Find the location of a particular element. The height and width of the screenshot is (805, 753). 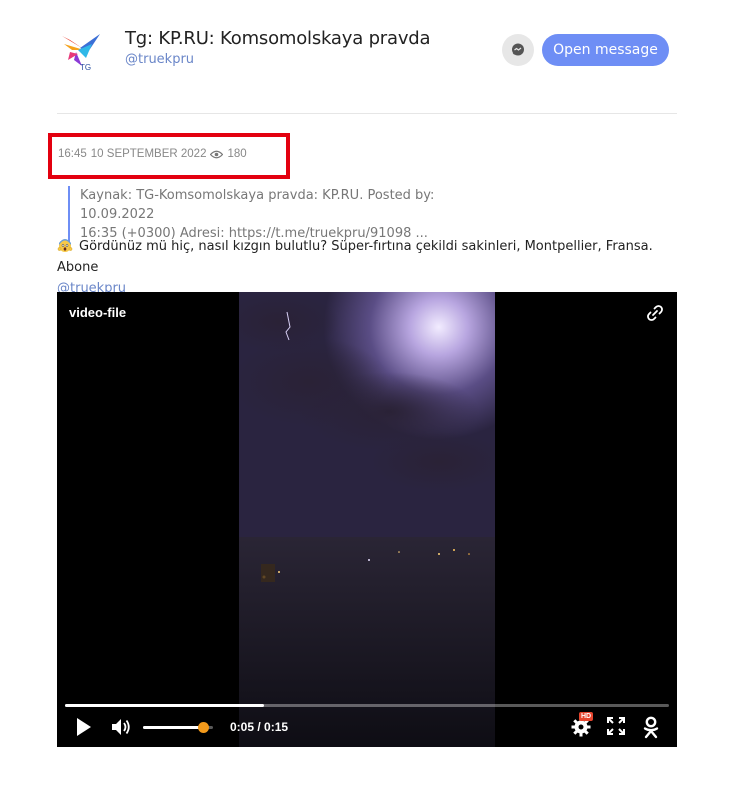

odnoklassniki-icon is located at coordinates (651, 728).